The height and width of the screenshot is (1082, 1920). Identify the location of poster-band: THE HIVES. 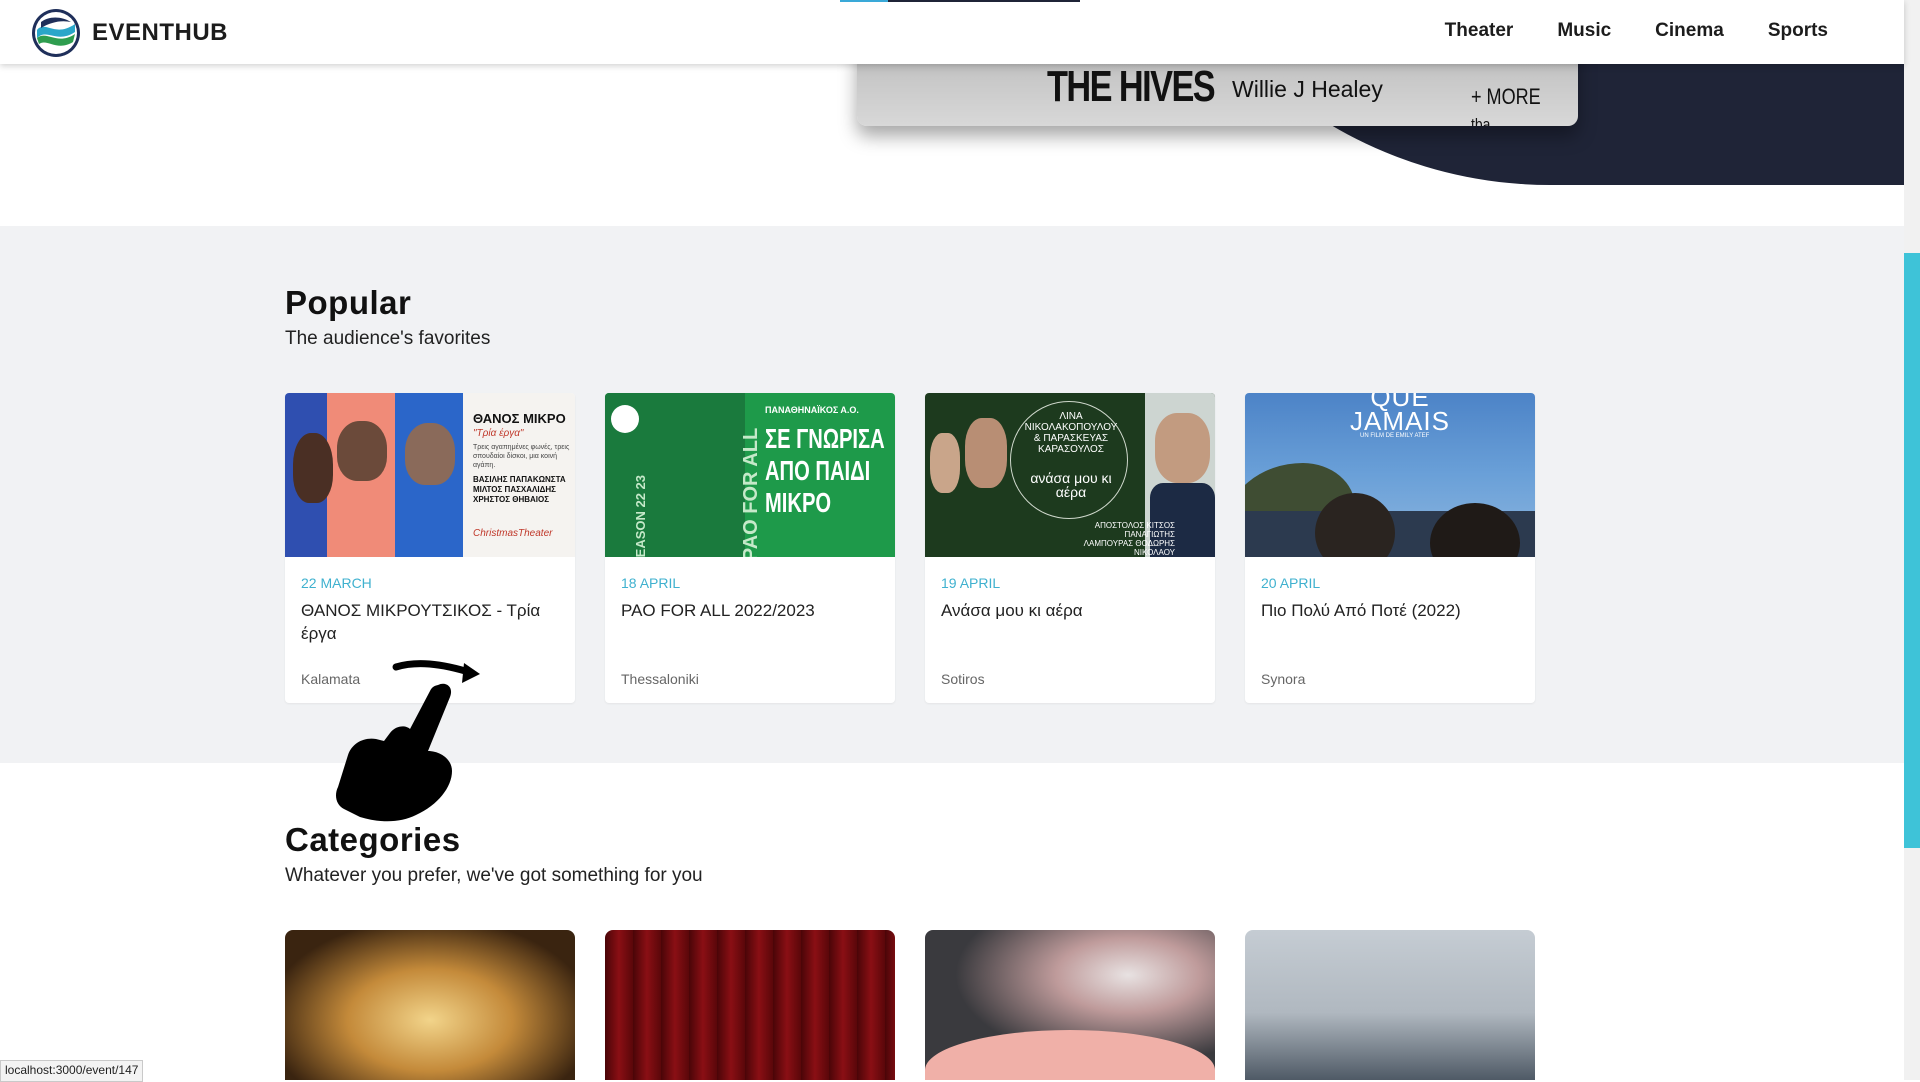
(1131, 86).